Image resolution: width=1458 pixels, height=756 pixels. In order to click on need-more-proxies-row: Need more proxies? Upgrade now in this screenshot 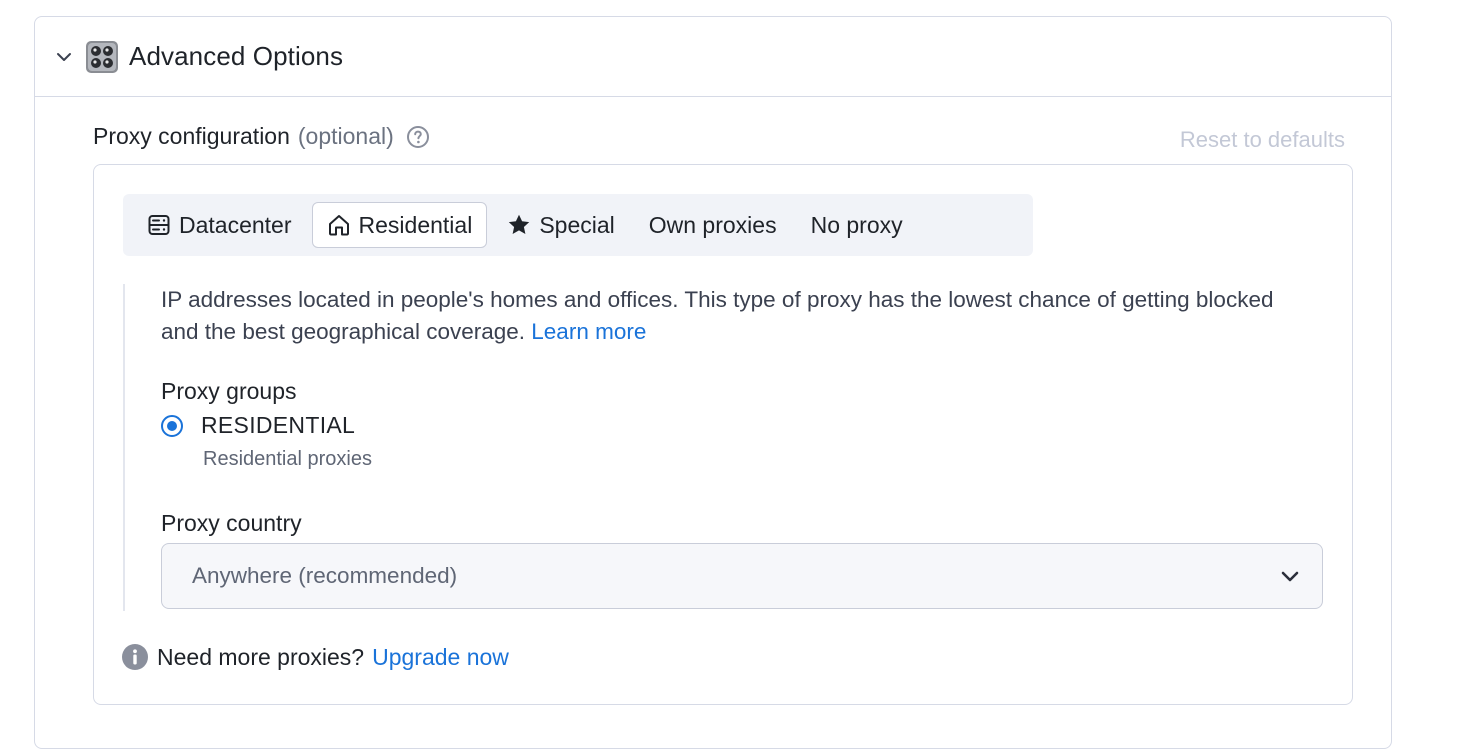, I will do `click(315, 657)`.